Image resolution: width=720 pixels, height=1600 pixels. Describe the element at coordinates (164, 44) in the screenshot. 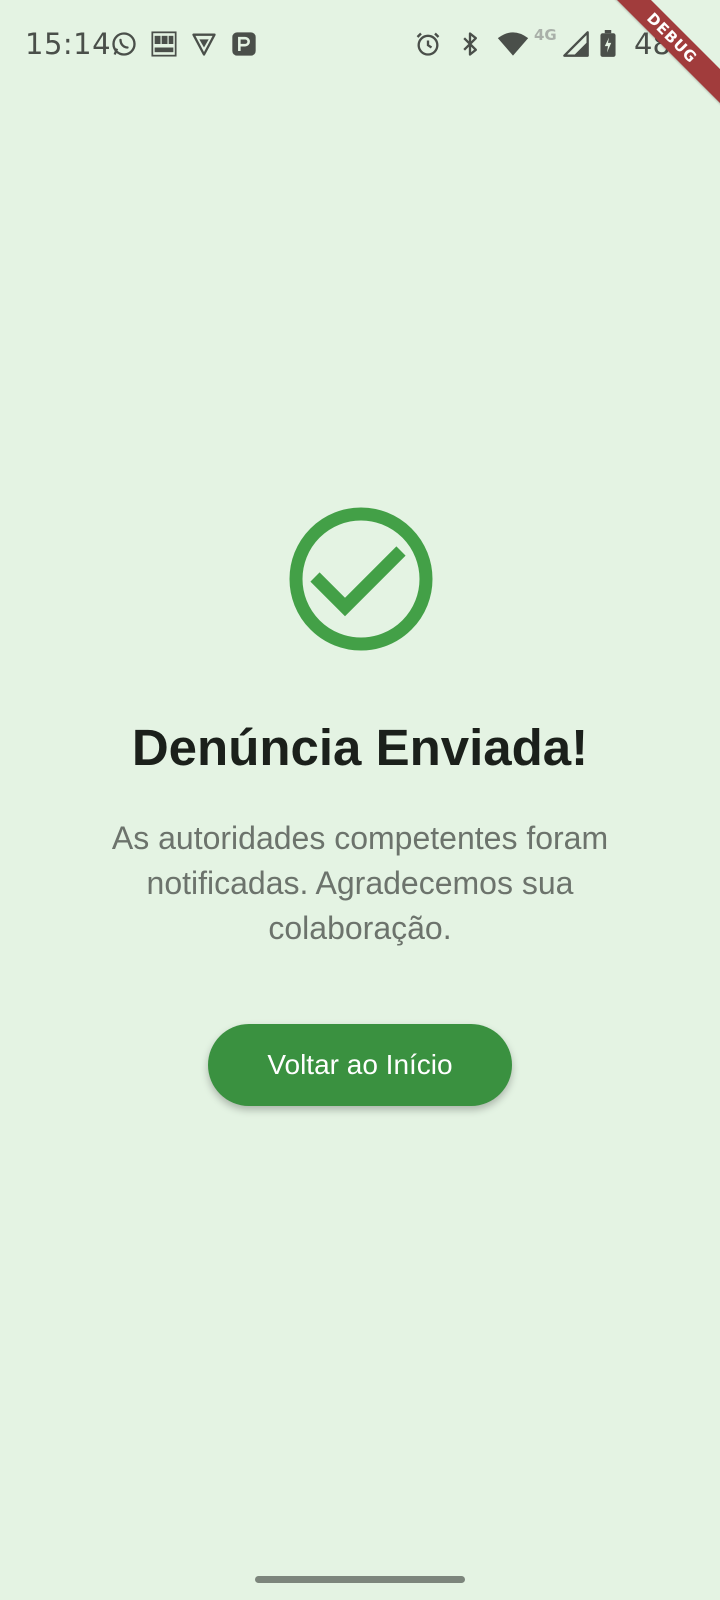

I see `calendar-days-icon` at that location.